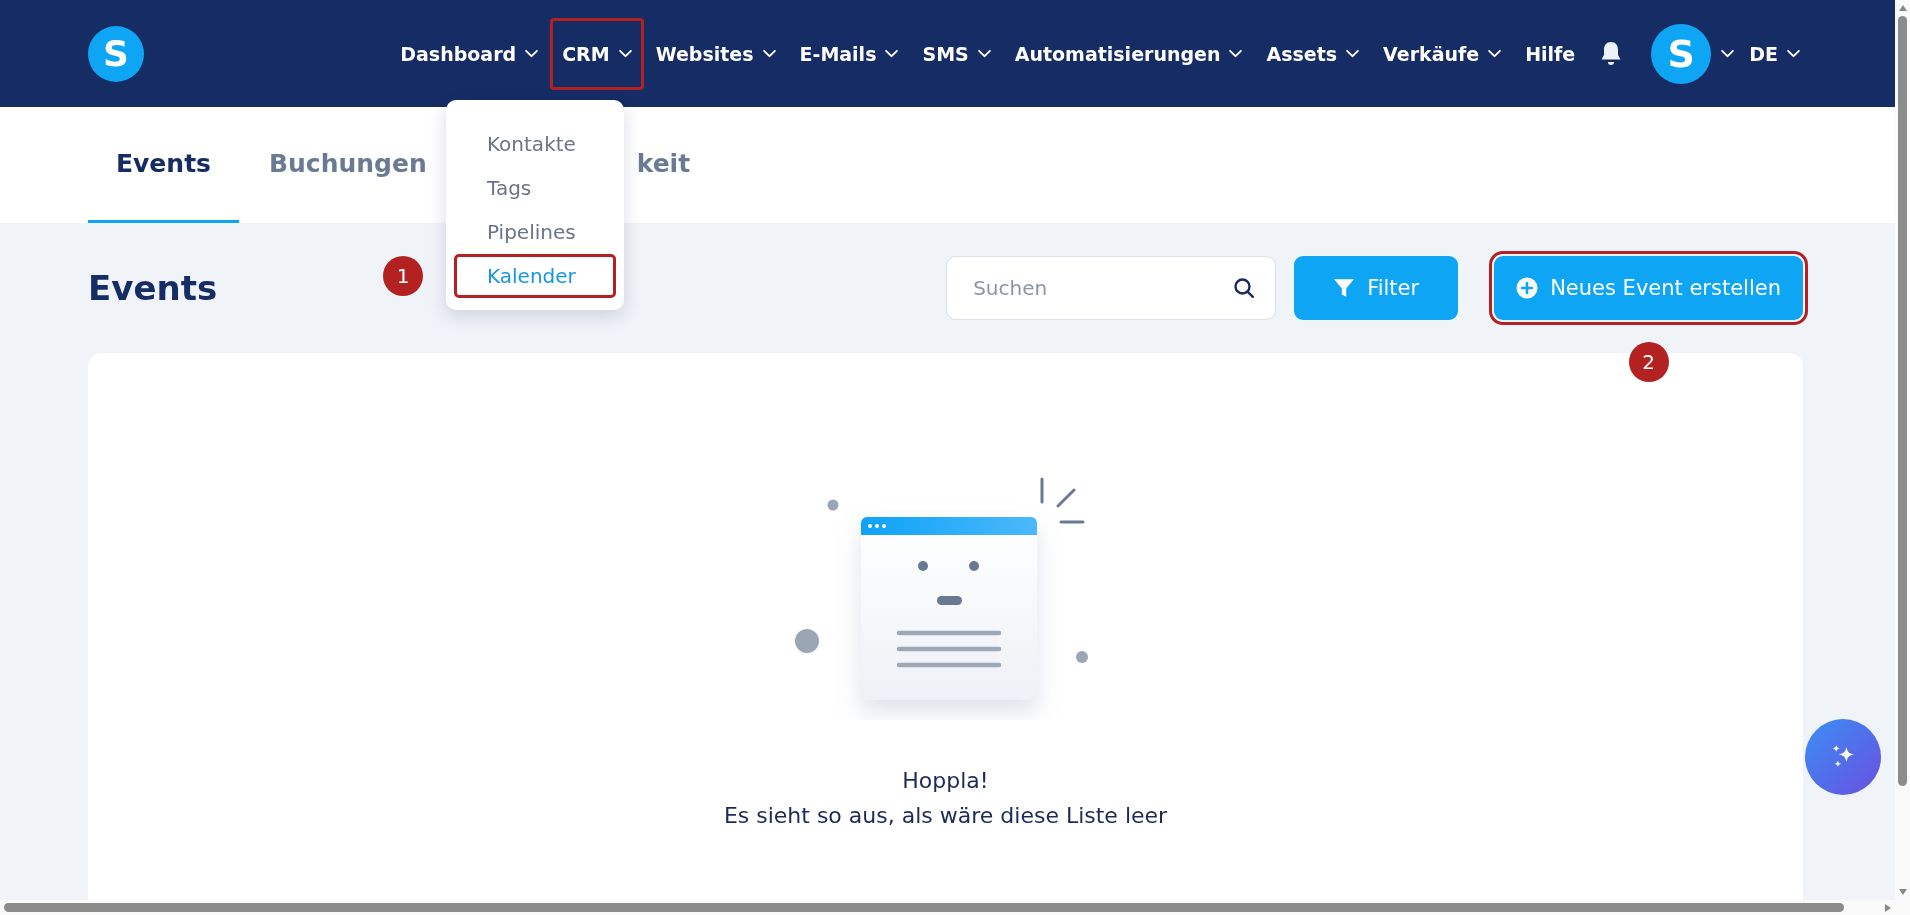 The width and height of the screenshot is (1910, 915). Describe the element at coordinates (849, 53) in the screenshot. I see `nav-menu-item: E-Mails` at that location.